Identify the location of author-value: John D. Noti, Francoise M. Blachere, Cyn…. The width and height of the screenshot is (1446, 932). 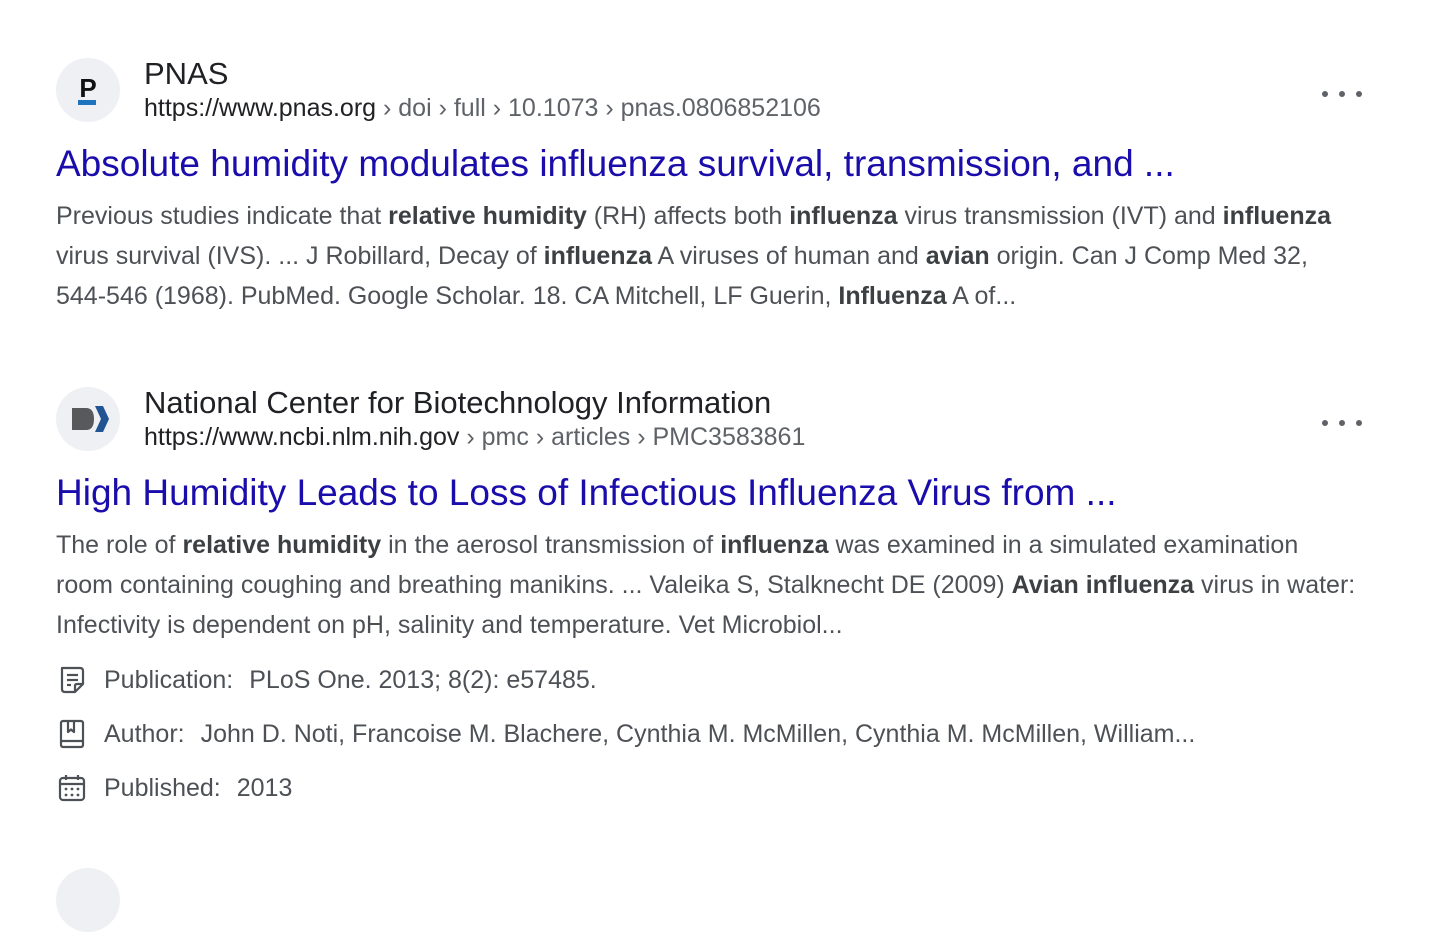
(698, 733).